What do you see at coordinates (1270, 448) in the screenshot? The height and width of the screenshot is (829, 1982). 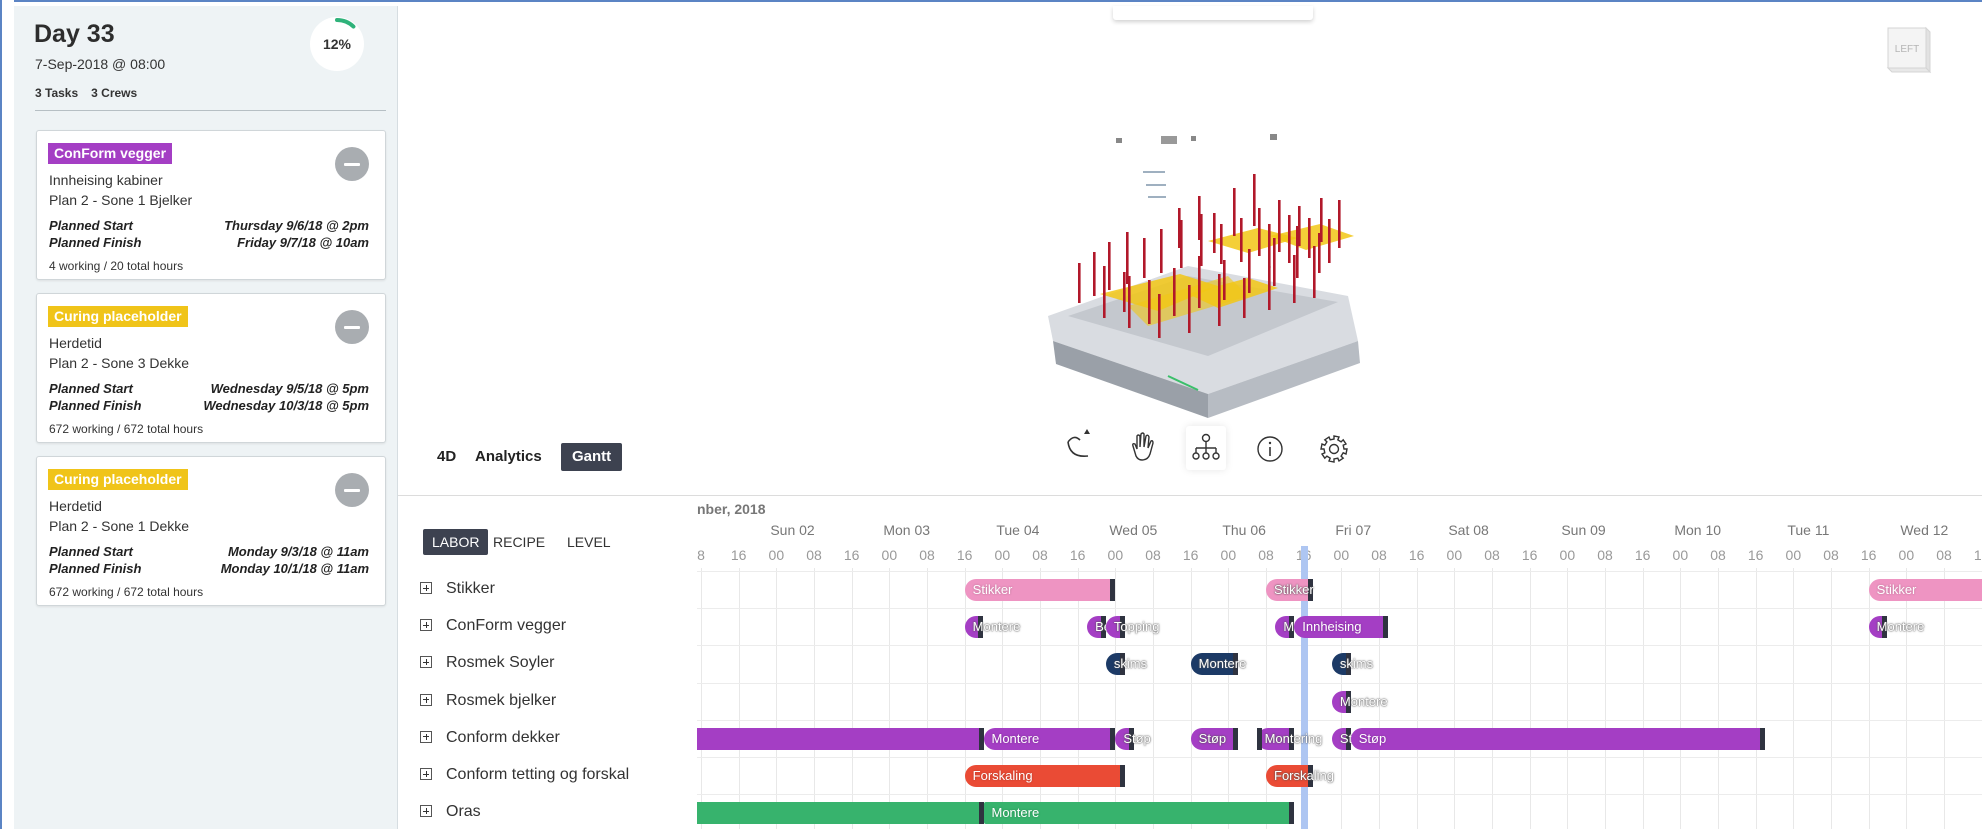 I see `info-icon` at bounding box center [1270, 448].